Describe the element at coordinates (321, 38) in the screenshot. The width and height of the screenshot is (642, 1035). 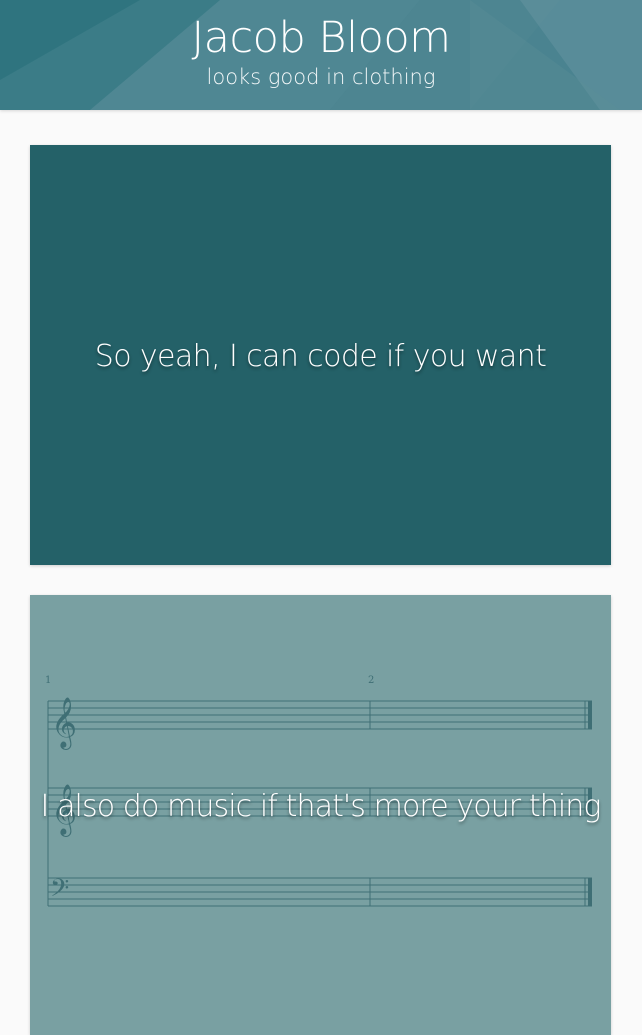
I see `site-title: Jacob Bloom` at that location.